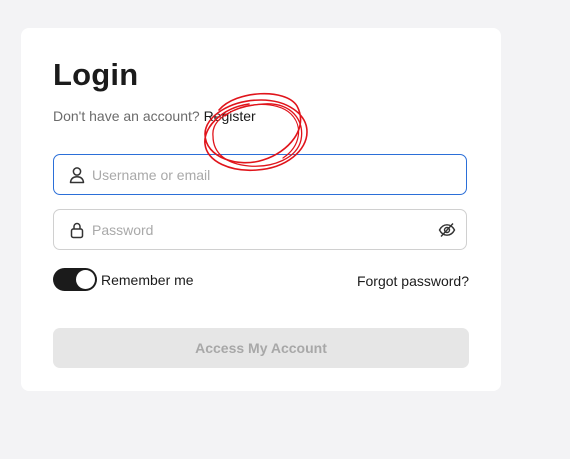 This screenshot has height=459, width=570. Describe the element at coordinates (75, 279) in the screenshot. I see `remember-me-toggle` at that location.